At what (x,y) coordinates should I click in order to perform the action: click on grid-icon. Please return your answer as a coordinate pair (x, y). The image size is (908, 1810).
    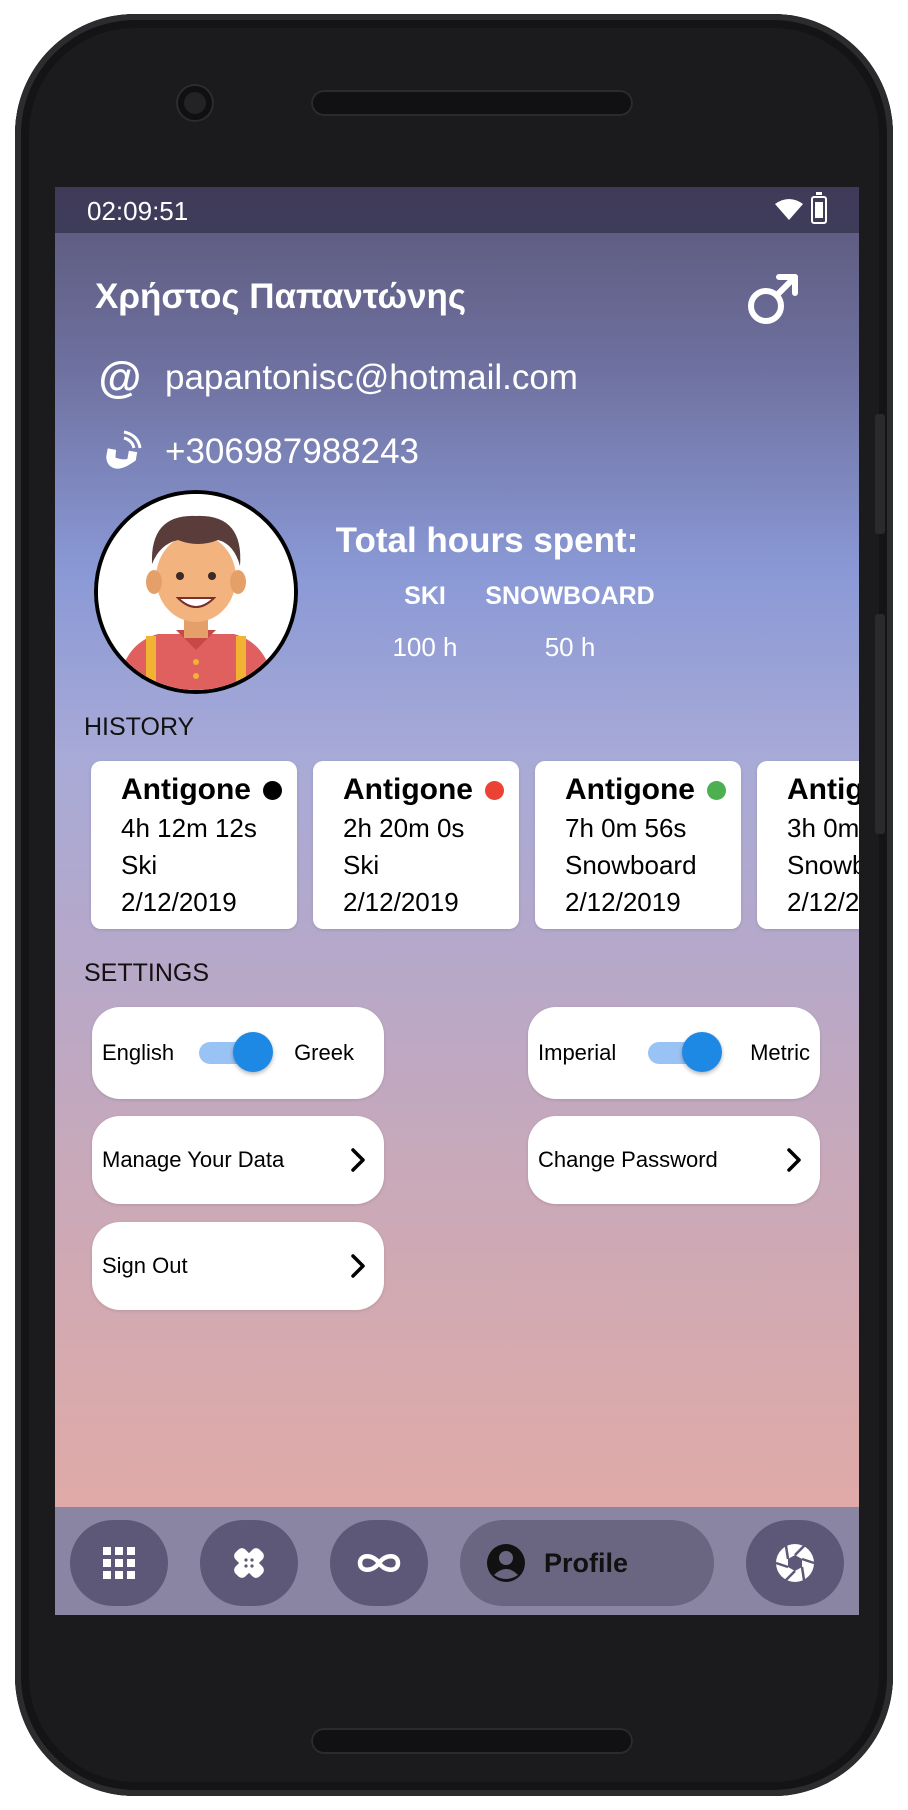
    Looking at the image, I should click on (119, 1563).